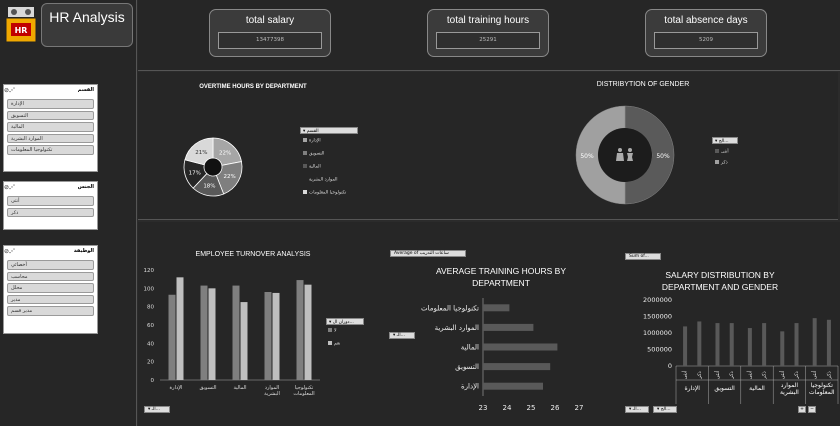 The height and width of the screenshot is (426, 840). What do you see at coordinates (50, 138) in the screenshot?
I see `slicer-item: الموارد البشرية` at bounding box center [50, 138].